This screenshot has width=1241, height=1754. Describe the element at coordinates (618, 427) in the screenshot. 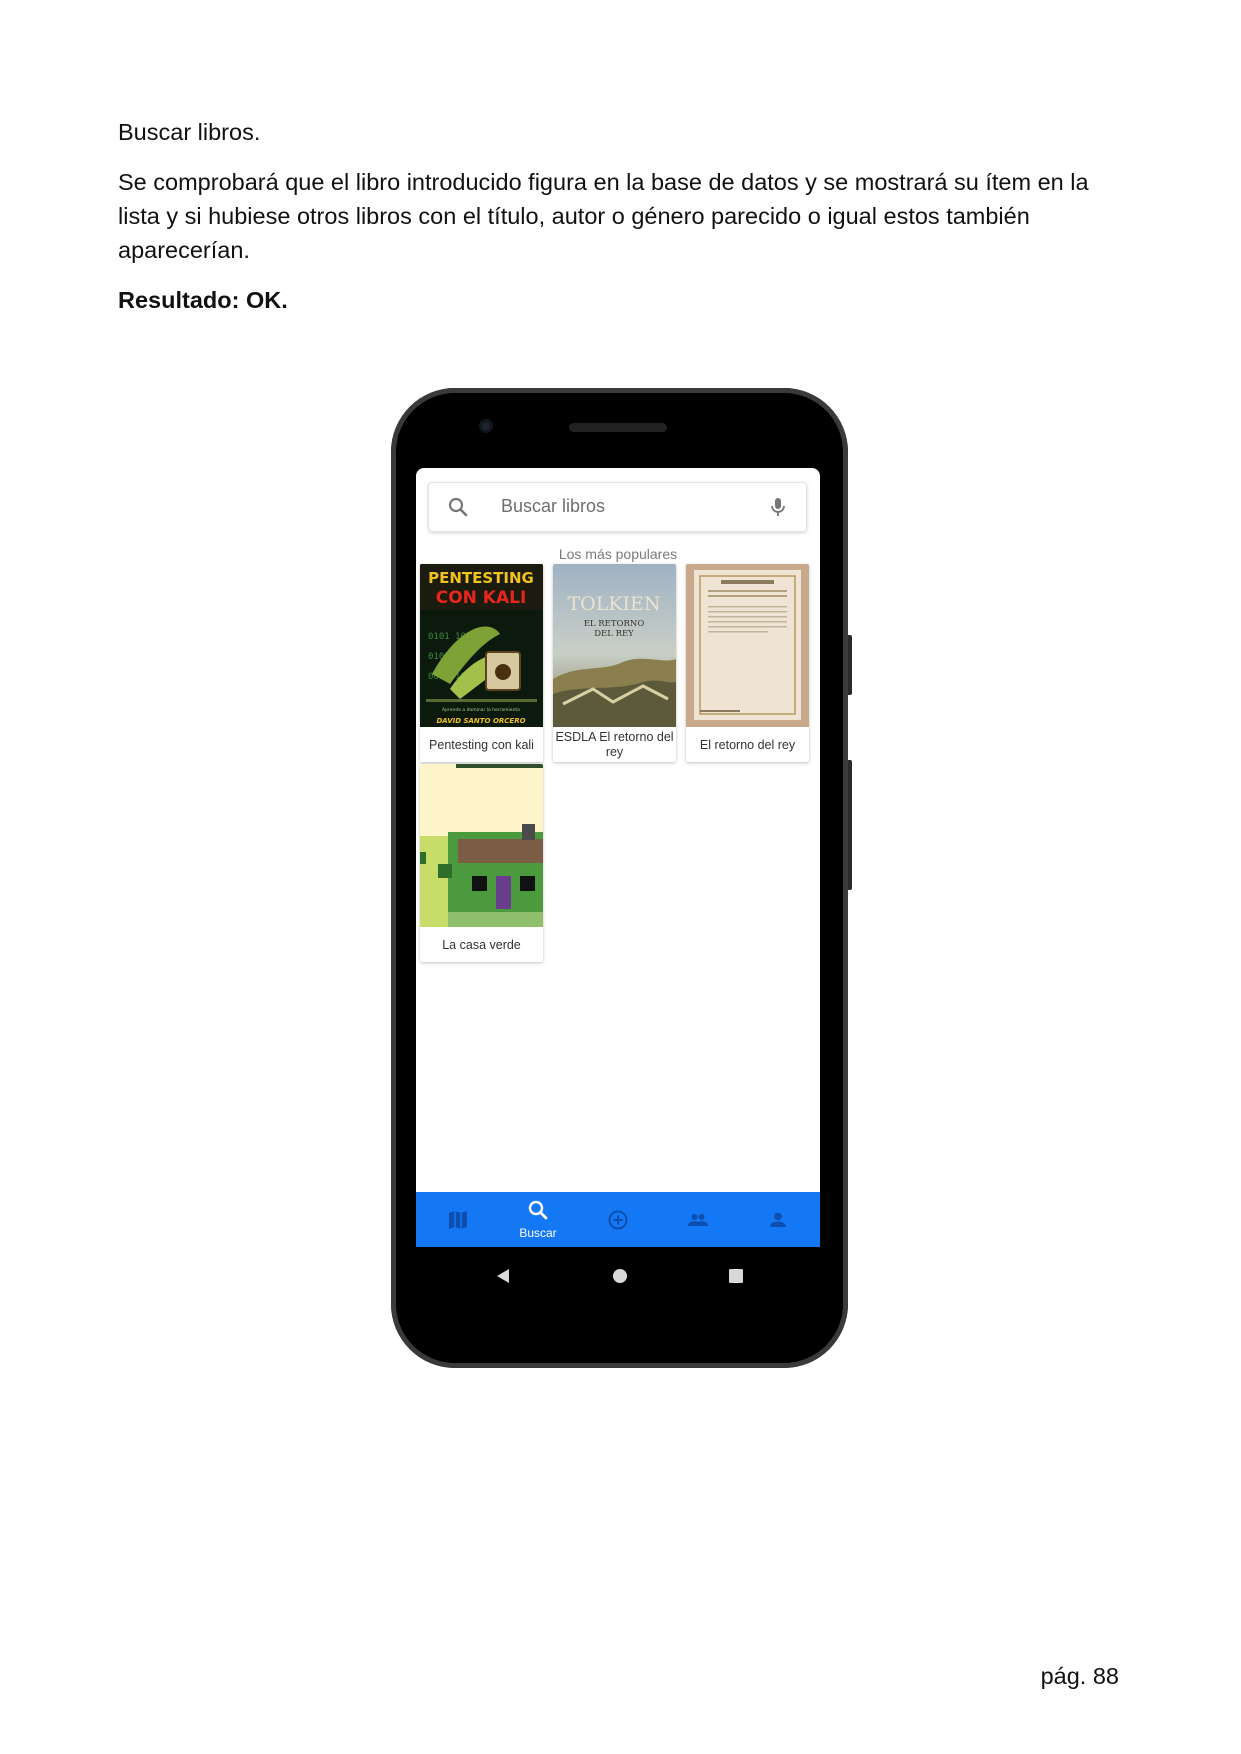

I see `earpiece-speaker` at that location.